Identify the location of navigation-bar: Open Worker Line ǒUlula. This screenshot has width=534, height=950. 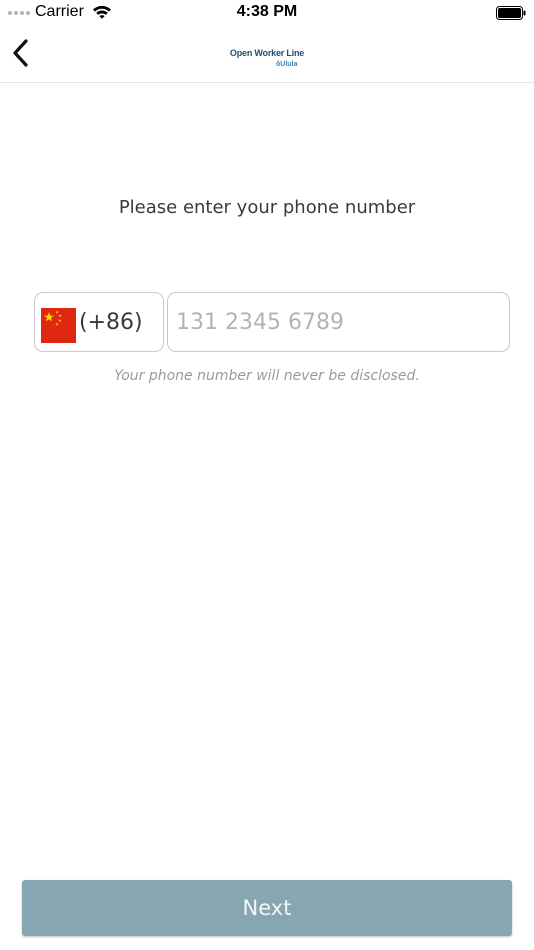
(267, 54).